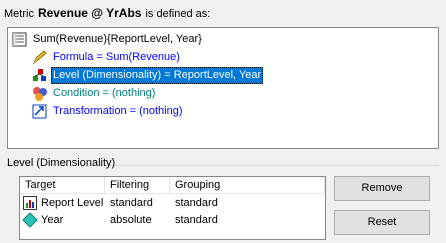 The width and height of the screenshot is (446, 243). I want to click on group-divider-right, so click(268, 165).